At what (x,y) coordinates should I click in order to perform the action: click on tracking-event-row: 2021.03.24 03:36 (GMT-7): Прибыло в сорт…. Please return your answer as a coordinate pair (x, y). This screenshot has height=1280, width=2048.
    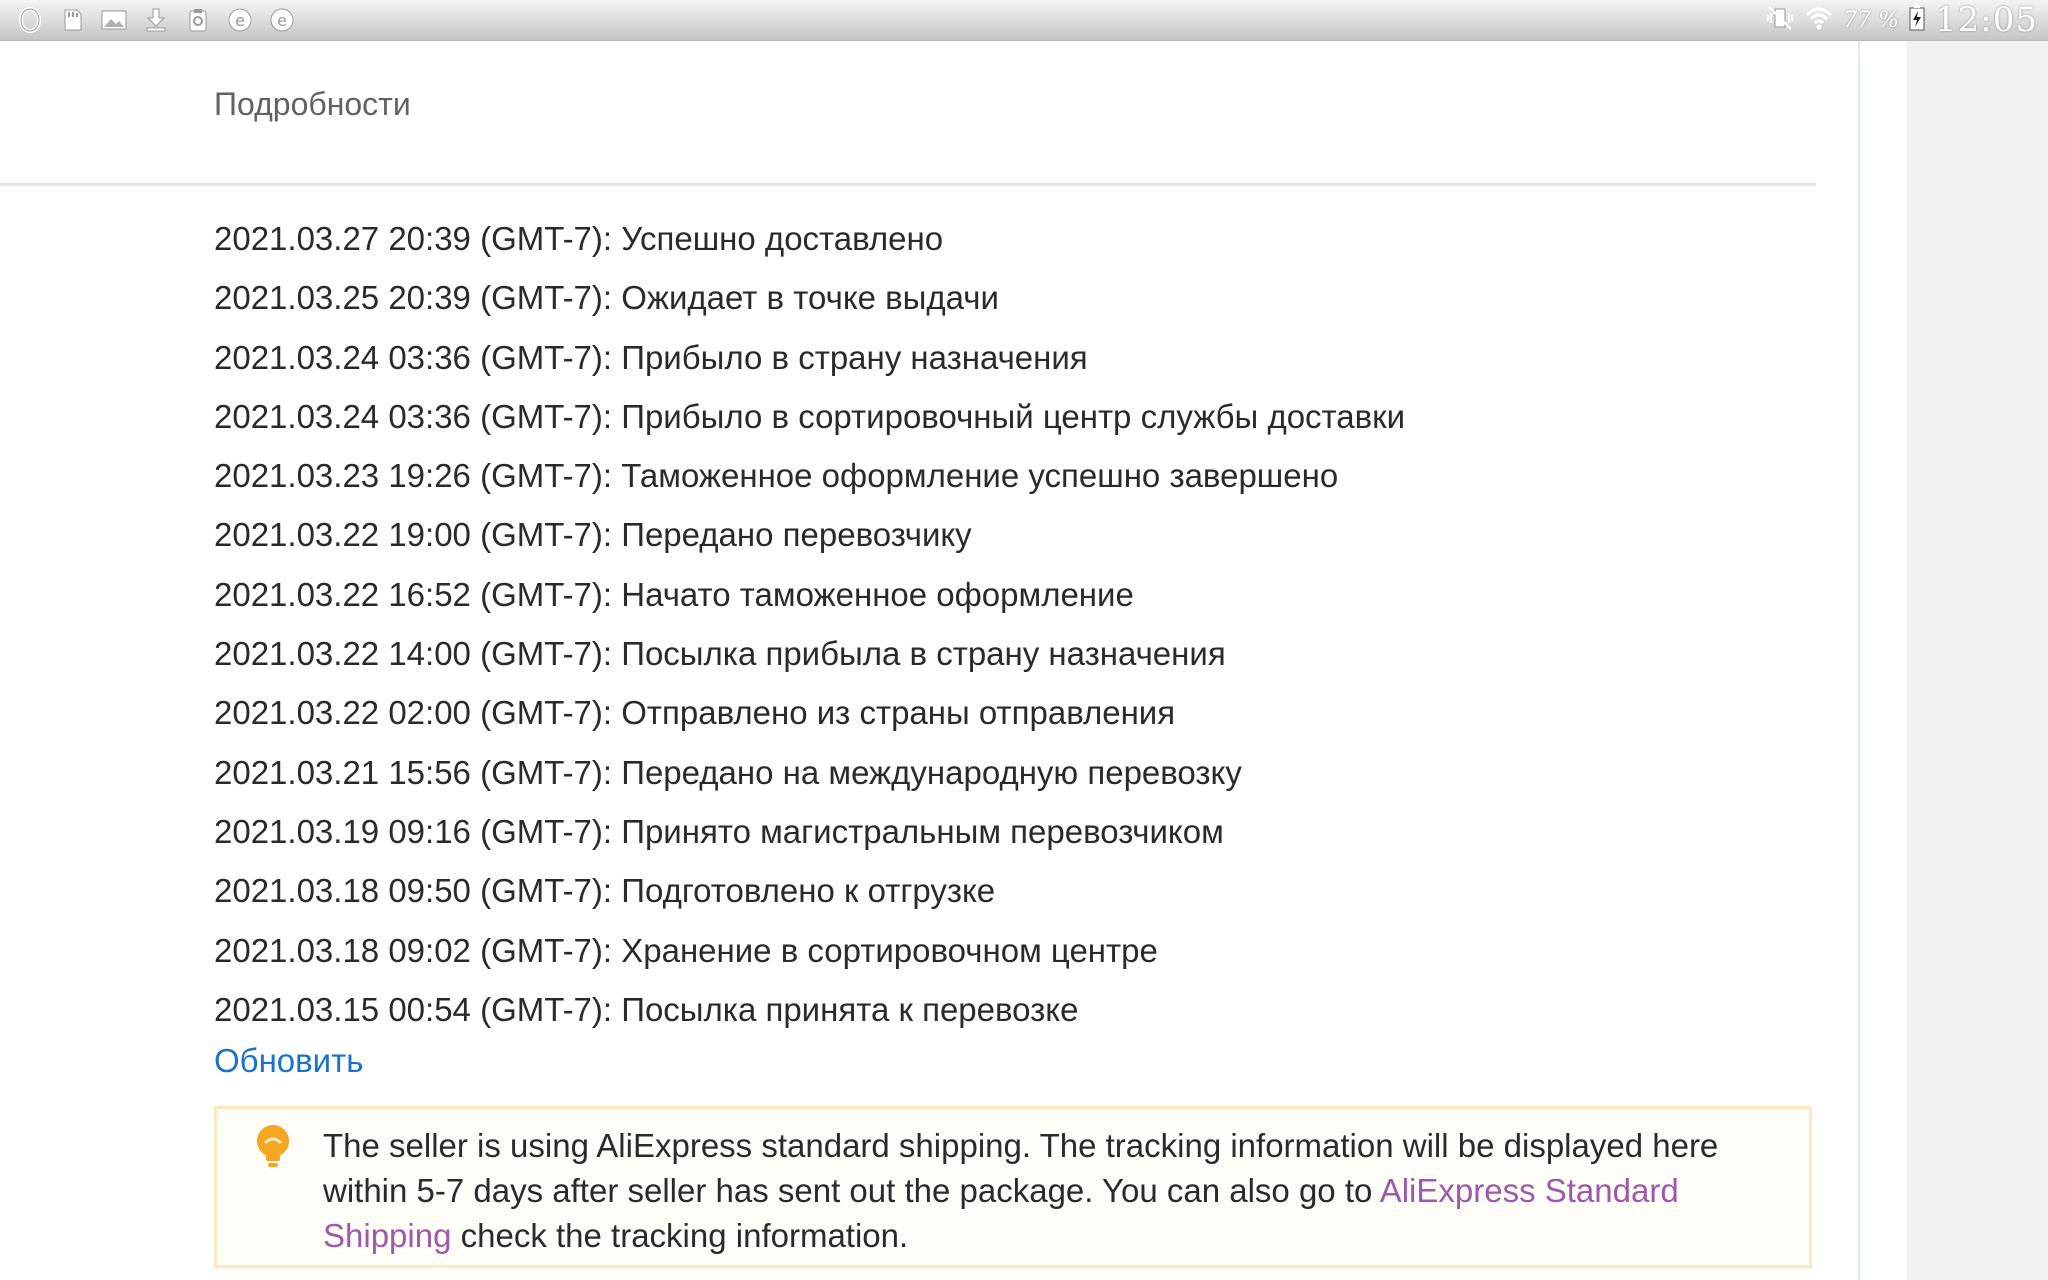
    Looking at the image, I should click on (809, 421).